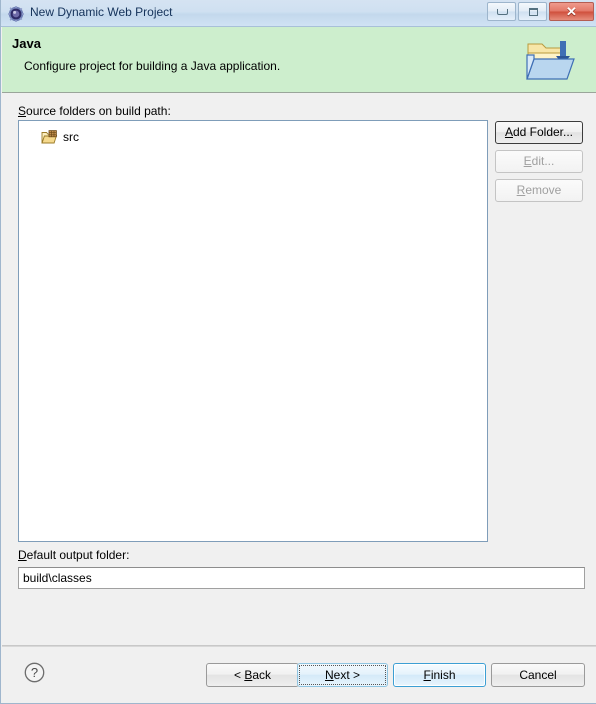 This screenshot has width=596, height=704. Describe the element at coordinates (527, 161) in the screenshot. I see `edit-button-mnemonic: E` at that location.